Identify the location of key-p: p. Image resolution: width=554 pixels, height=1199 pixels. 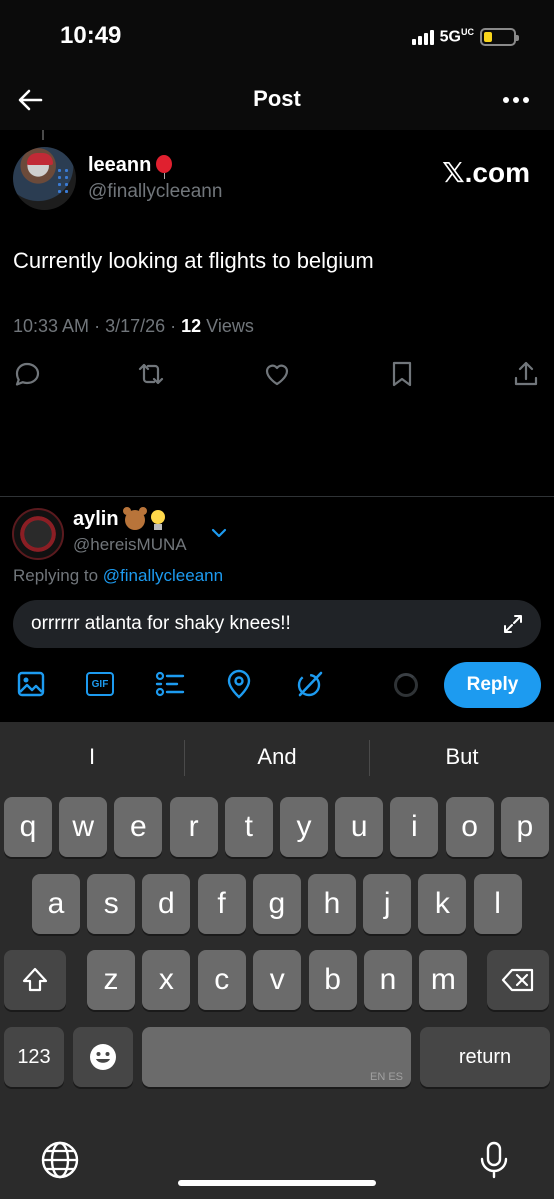
(524, 827).